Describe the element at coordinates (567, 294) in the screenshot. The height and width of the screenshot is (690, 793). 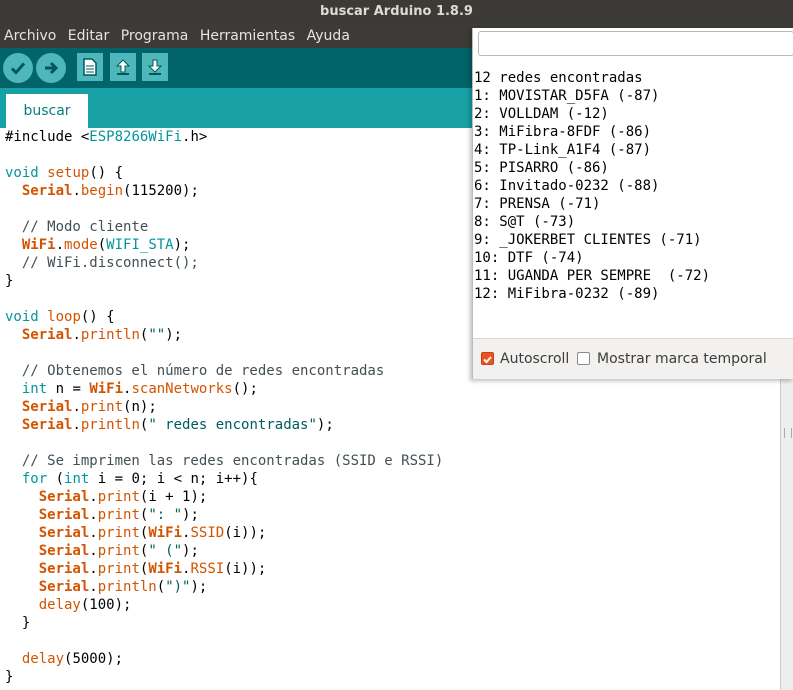
I see `serial-output-line: 12: MiFibra-0232 (-89)` at that location.